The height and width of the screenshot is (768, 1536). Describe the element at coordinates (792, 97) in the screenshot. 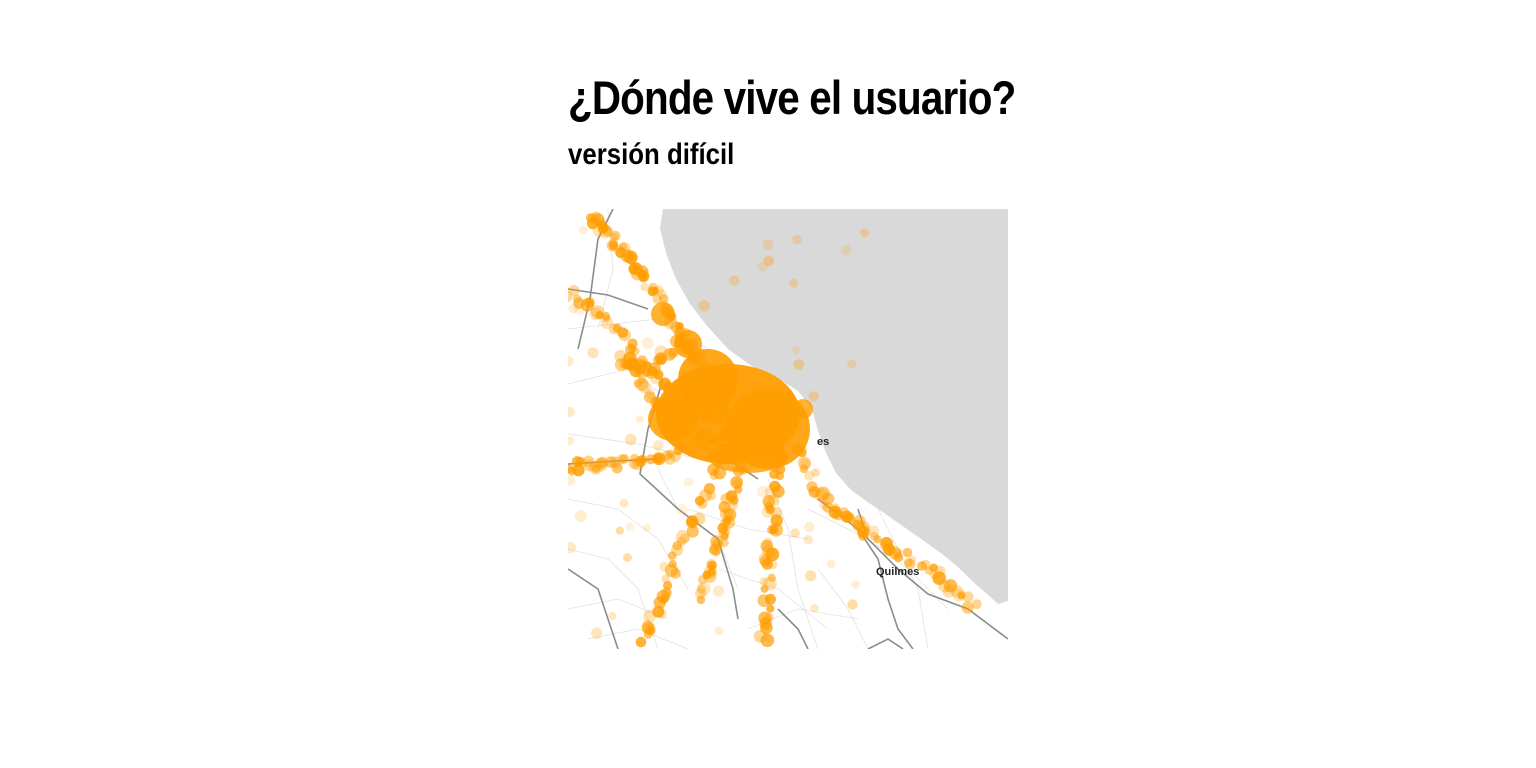

I see `page-title: ¿Dónde vive el usuario?` at that location.